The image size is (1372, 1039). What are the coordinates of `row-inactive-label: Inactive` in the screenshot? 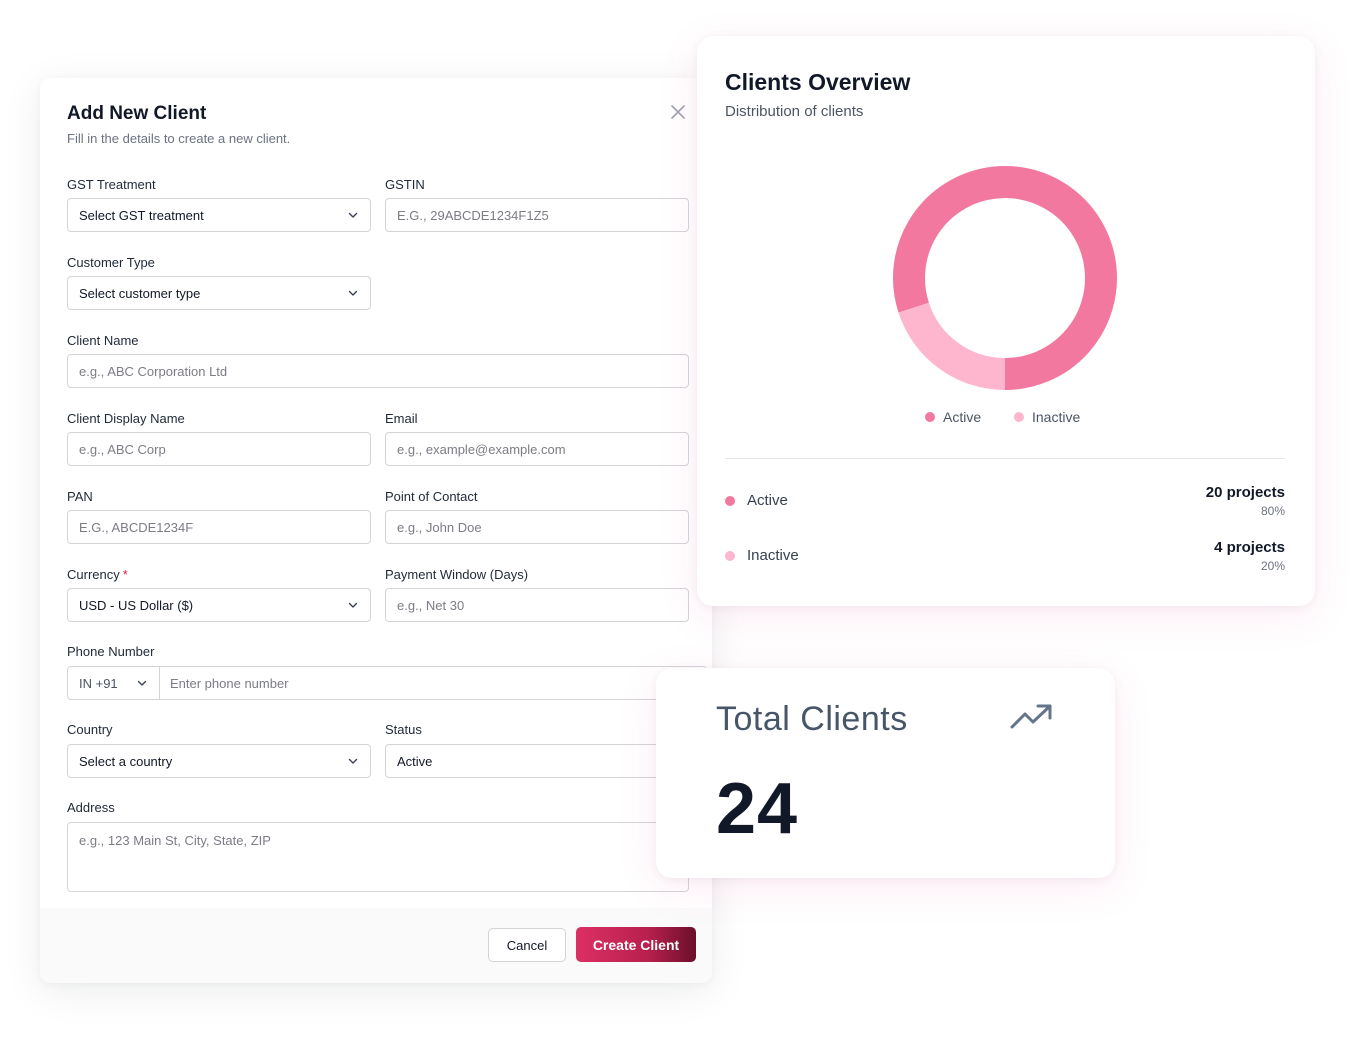 It's located at (762, 555).